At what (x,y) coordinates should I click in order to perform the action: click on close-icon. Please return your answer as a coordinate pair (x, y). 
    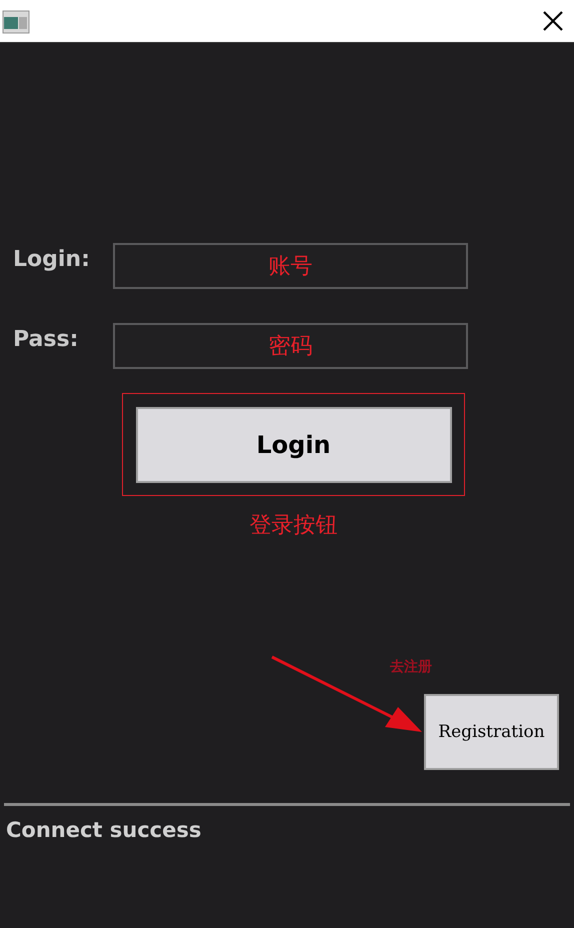
    Looking at the image, I should click on (553, 21).